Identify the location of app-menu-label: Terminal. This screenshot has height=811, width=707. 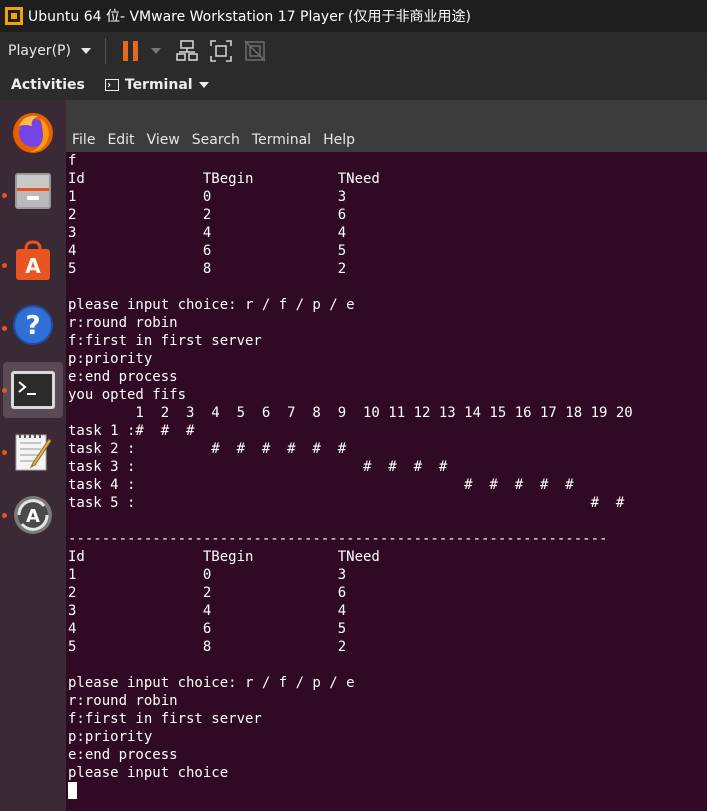
(158, 85).